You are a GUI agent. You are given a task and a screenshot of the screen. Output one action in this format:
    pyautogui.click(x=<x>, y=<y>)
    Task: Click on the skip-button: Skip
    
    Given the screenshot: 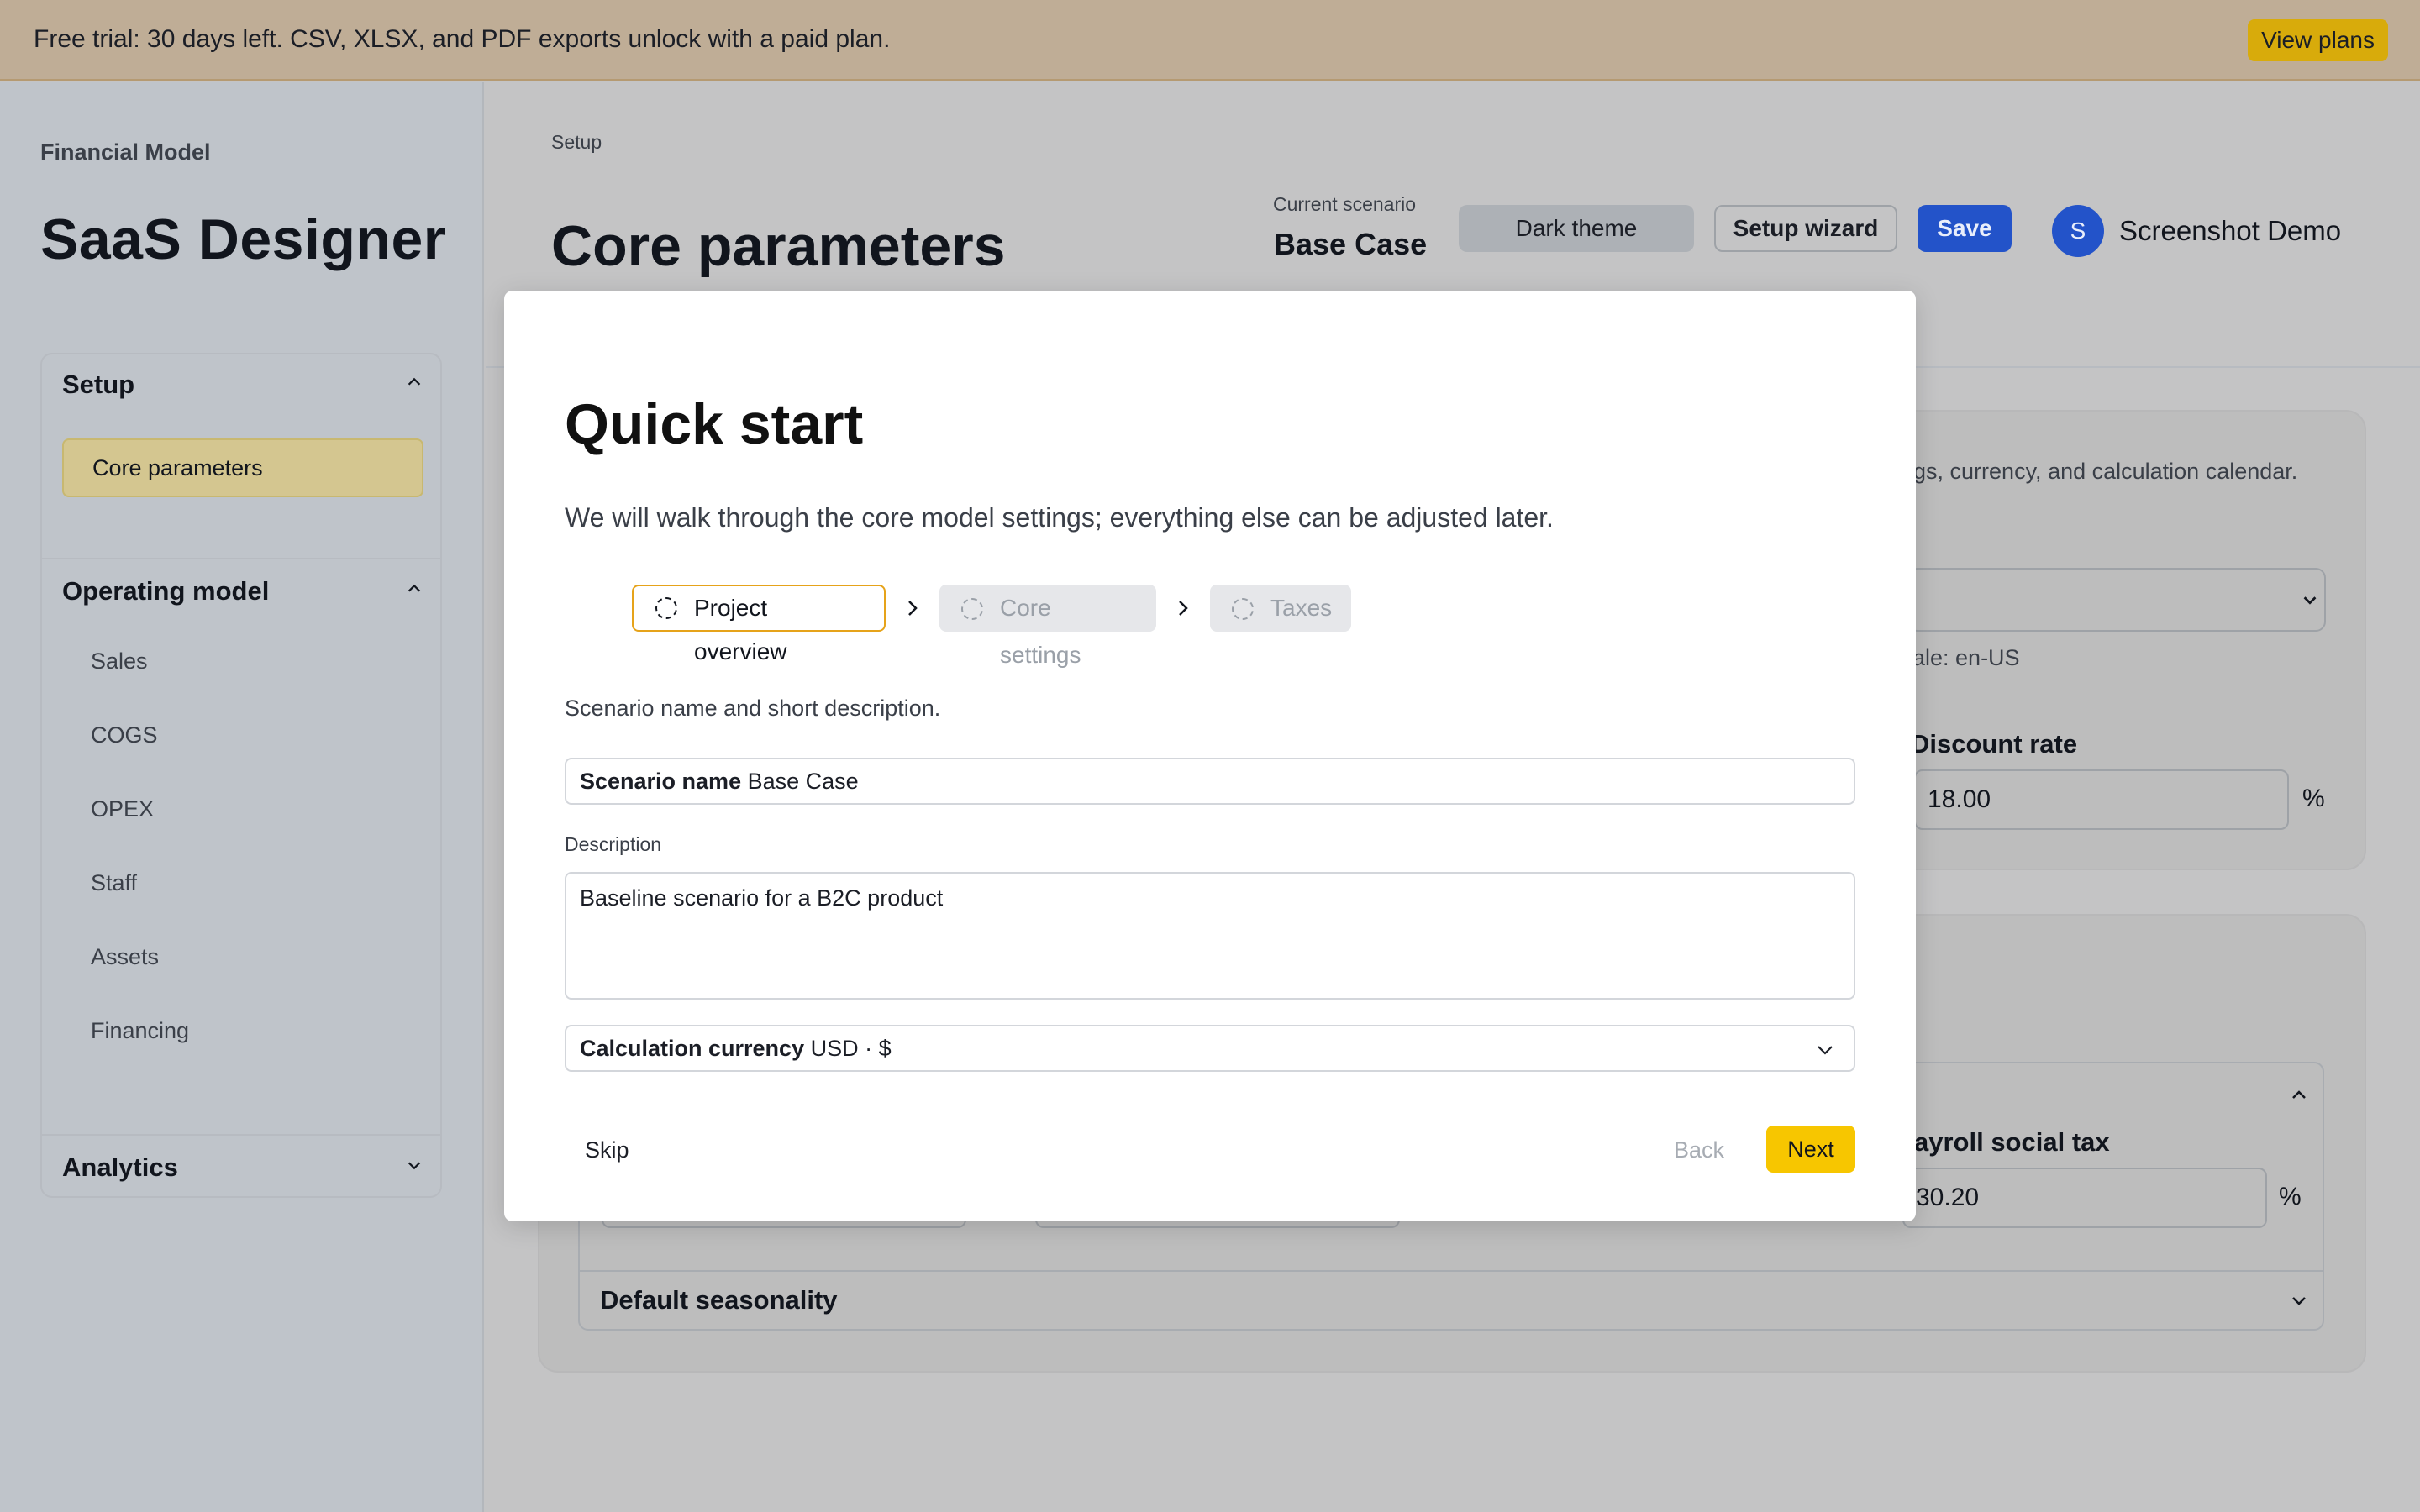 What is the action you would take?
    pyautogui.click(x=607, y=1150)
    